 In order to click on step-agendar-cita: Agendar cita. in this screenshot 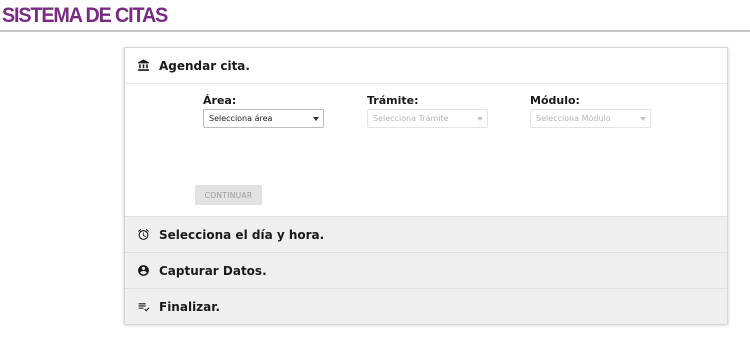, I will do `click(426, 66)`.